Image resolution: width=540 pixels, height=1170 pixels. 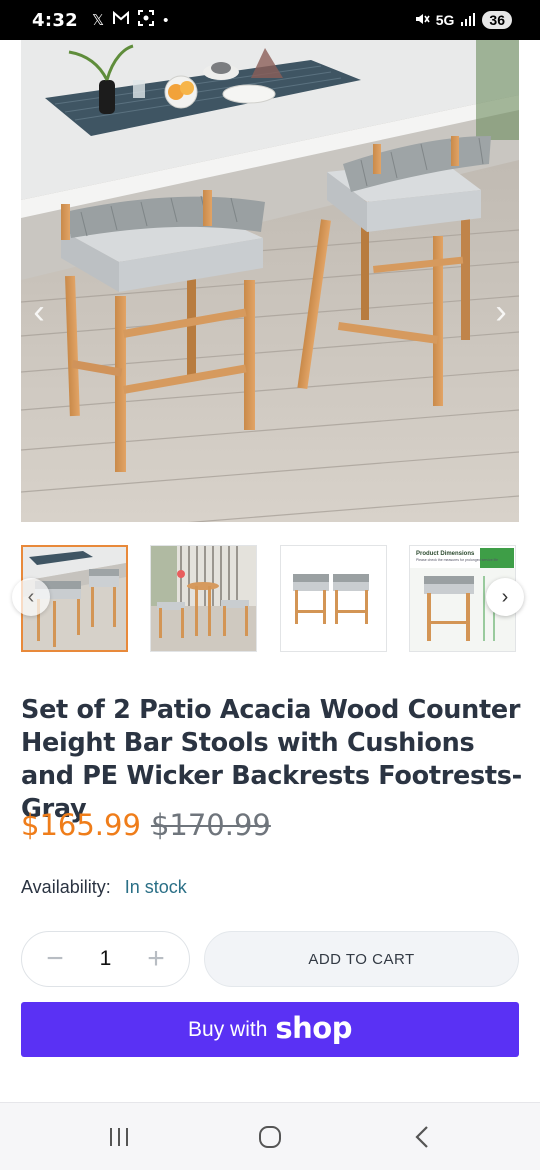 I want to click on add-to-cart-label: ADD TO CART, so click(x=361, y=959).